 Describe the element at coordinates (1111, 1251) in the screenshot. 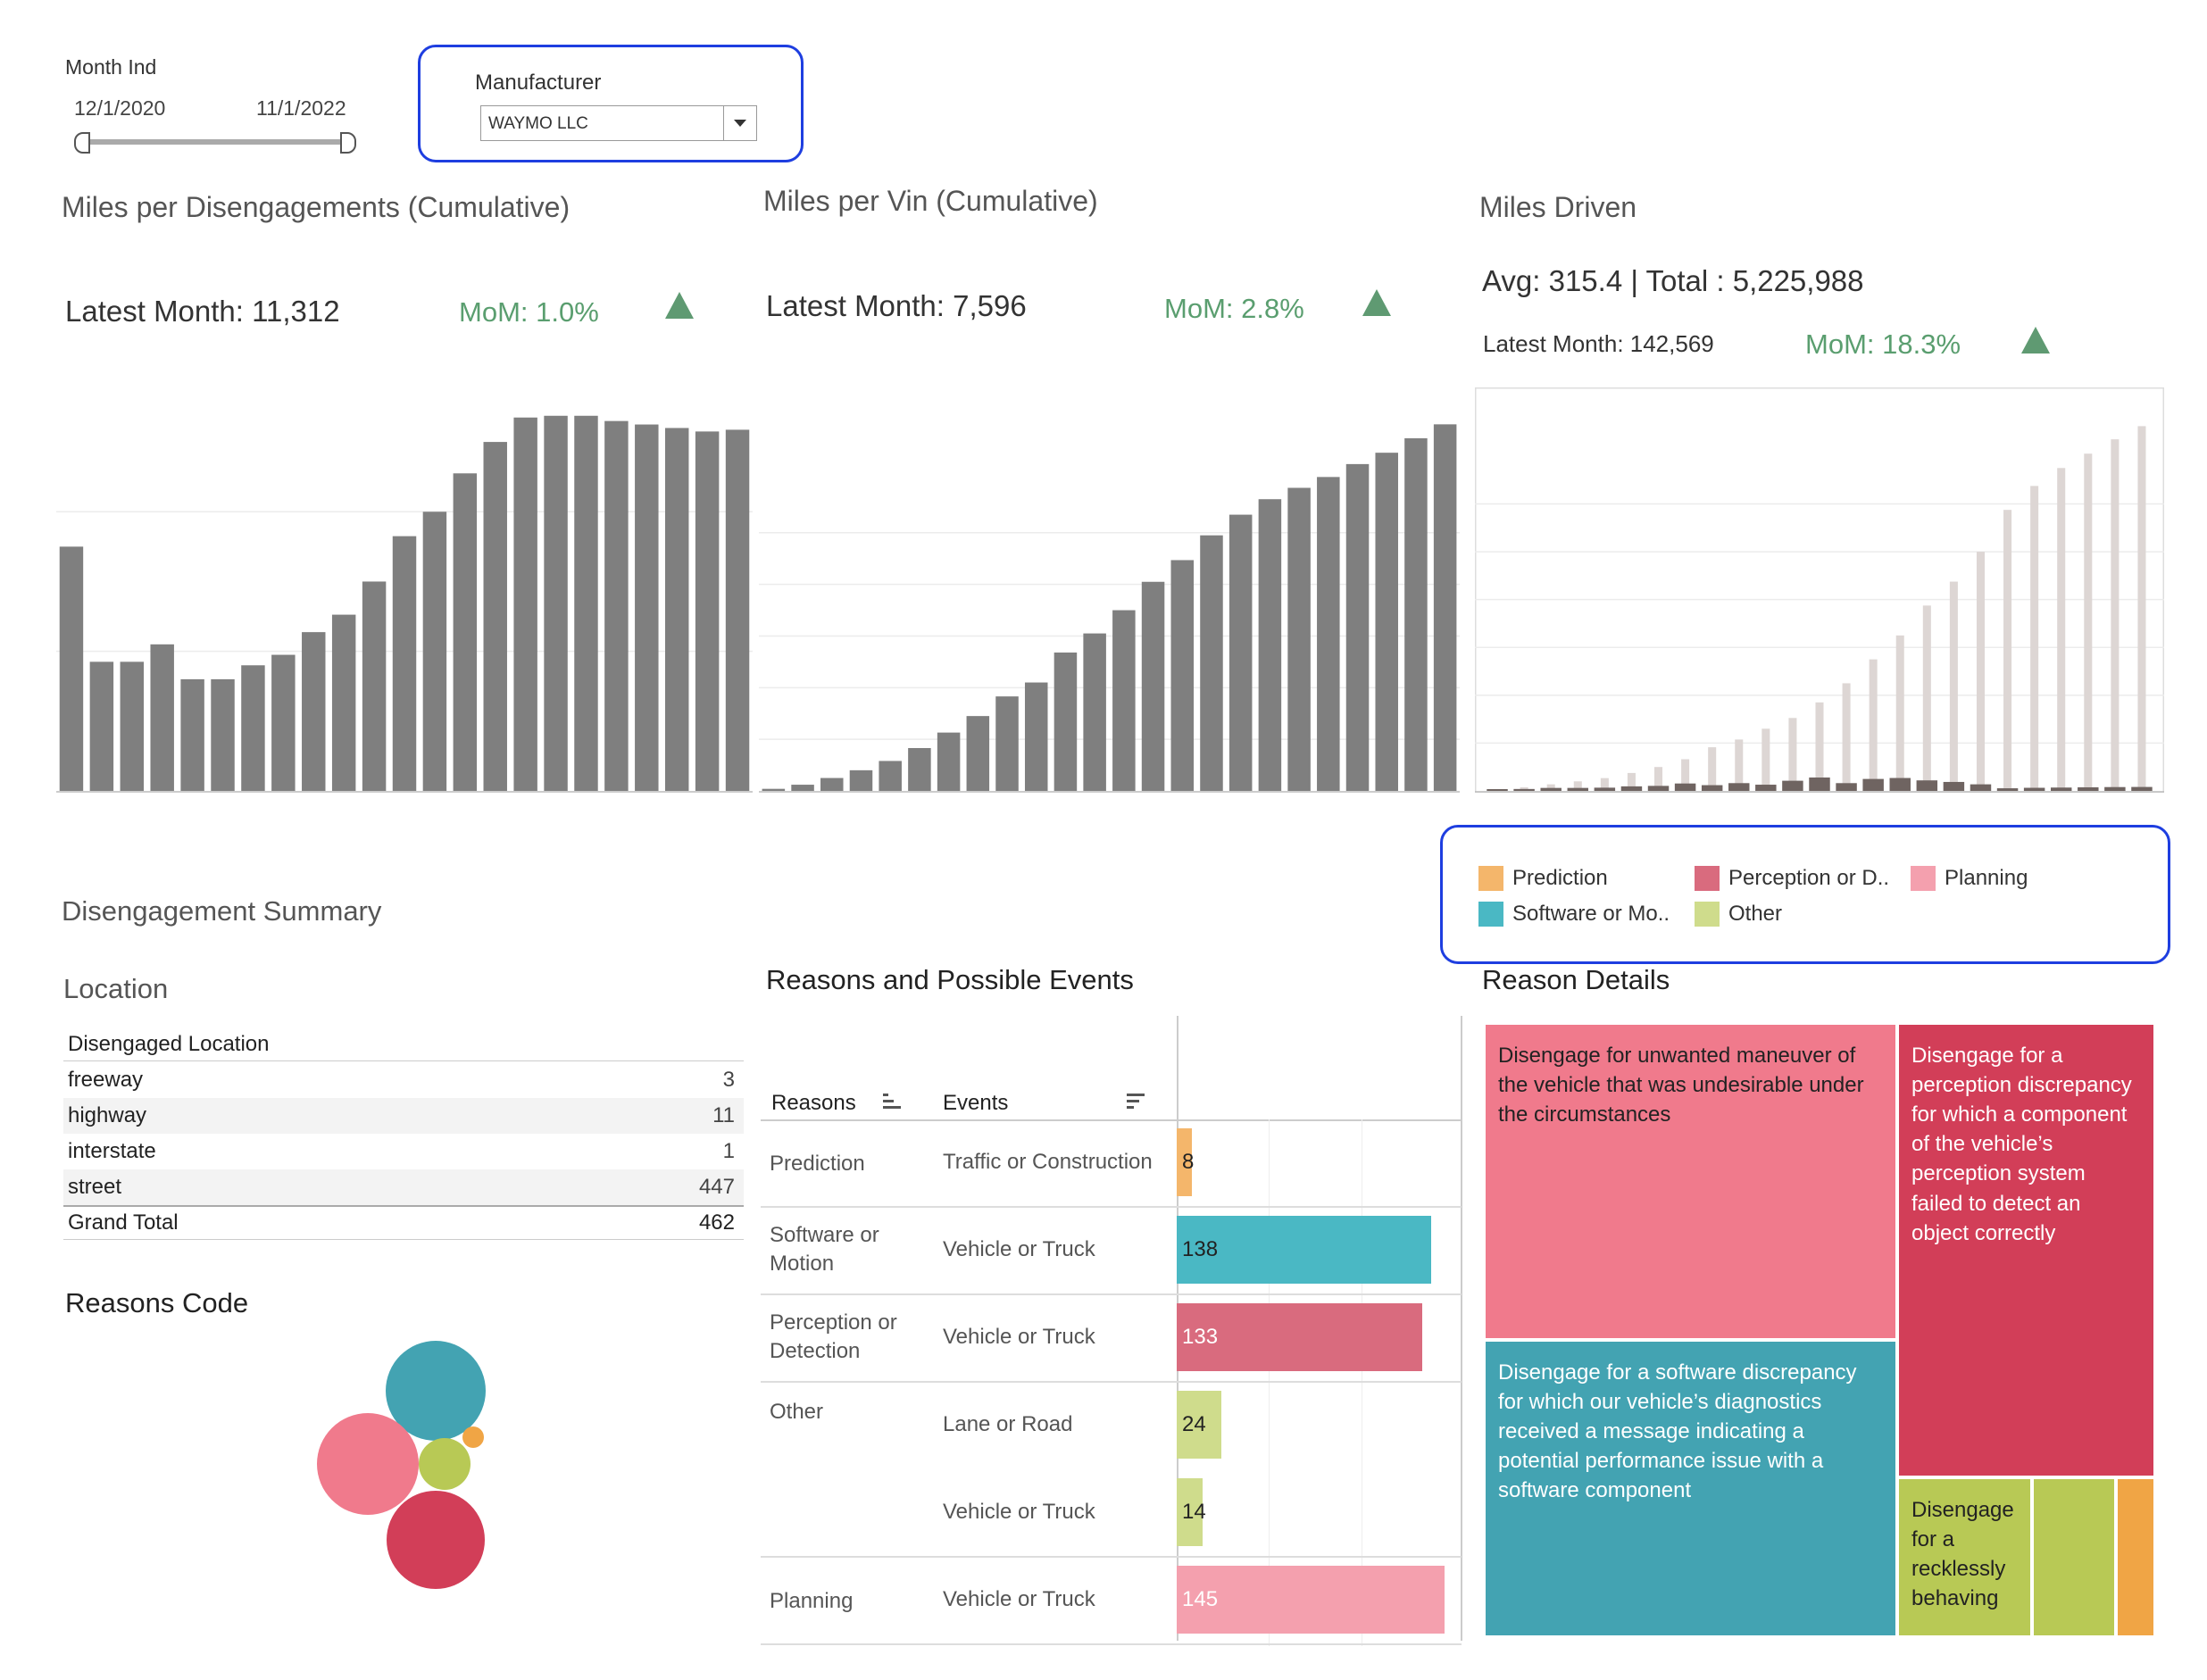

I see `table-row: Software or Motion Vehicle or Truck 138` at that location.